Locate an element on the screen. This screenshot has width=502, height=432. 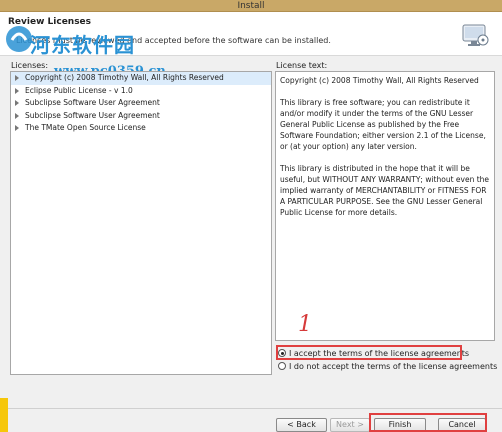
license-item: The TMate Open Source License is located at coordinates (141, 128).